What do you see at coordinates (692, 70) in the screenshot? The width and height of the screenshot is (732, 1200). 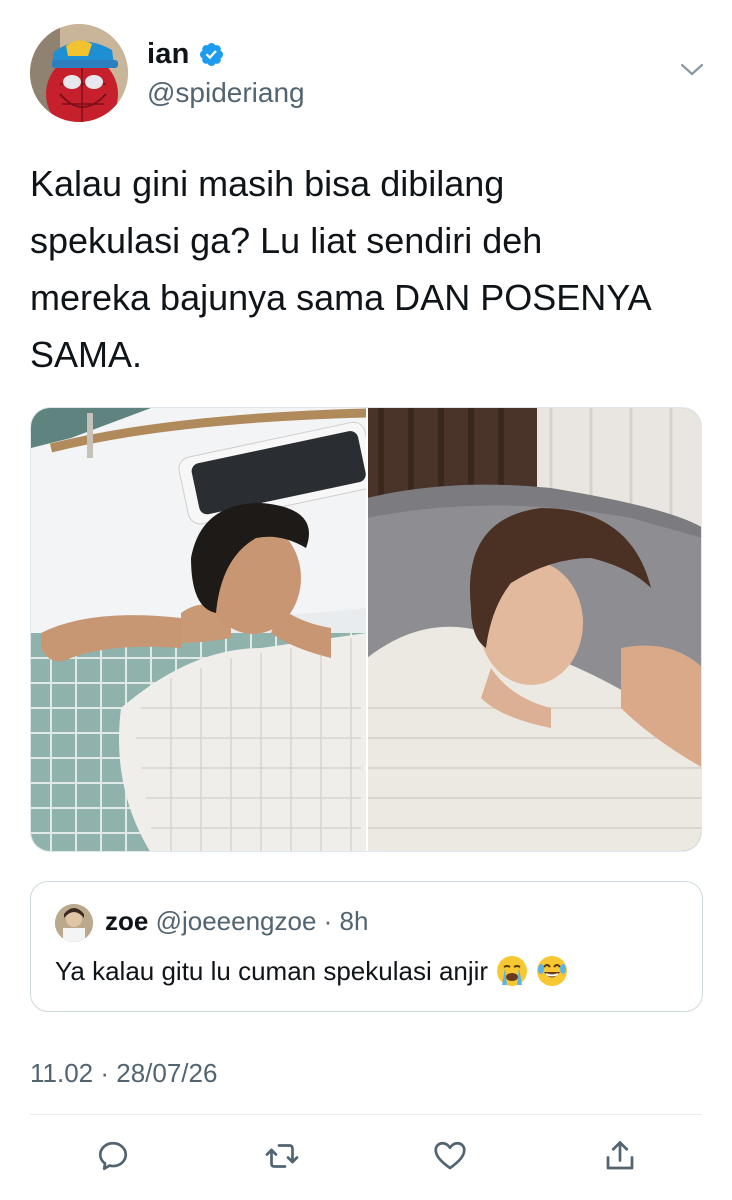 I see `chevron-down-icon` at bounding box center [692, 70].